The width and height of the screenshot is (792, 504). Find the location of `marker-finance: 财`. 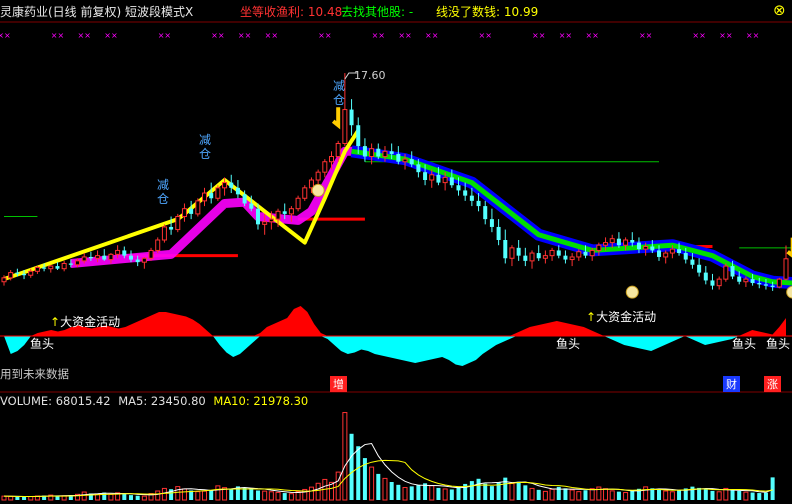

marker-finance: 财 is located at coordinates (731, 384).